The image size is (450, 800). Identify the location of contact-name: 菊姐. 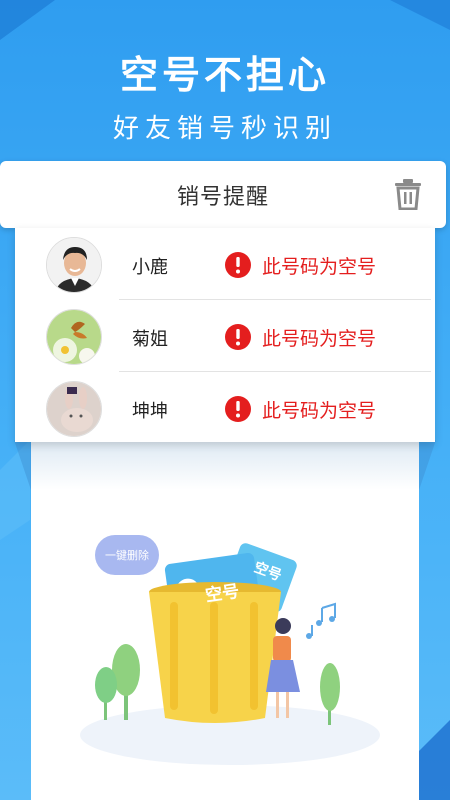
(150, 339).